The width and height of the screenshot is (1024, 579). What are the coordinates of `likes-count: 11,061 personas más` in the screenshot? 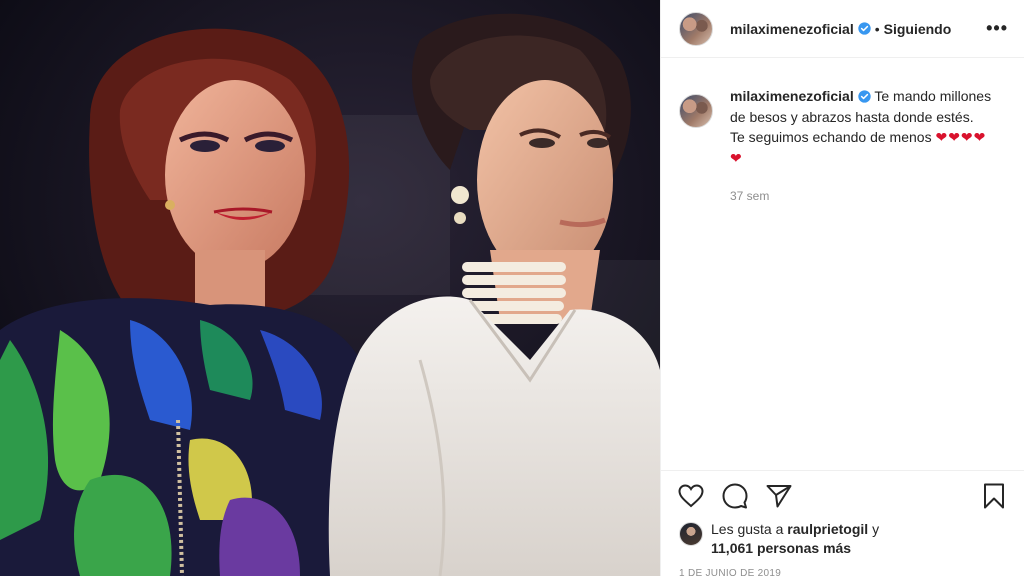 It's located at (781, 548).